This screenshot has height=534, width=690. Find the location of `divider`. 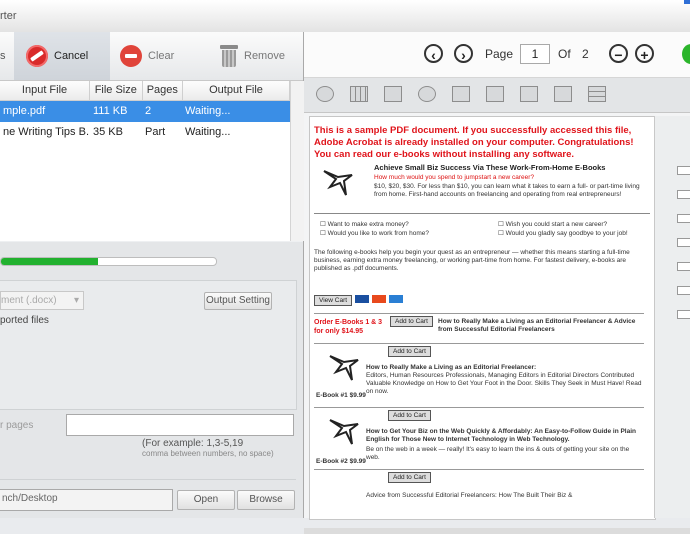

divider is located at coordinates (148, 479).